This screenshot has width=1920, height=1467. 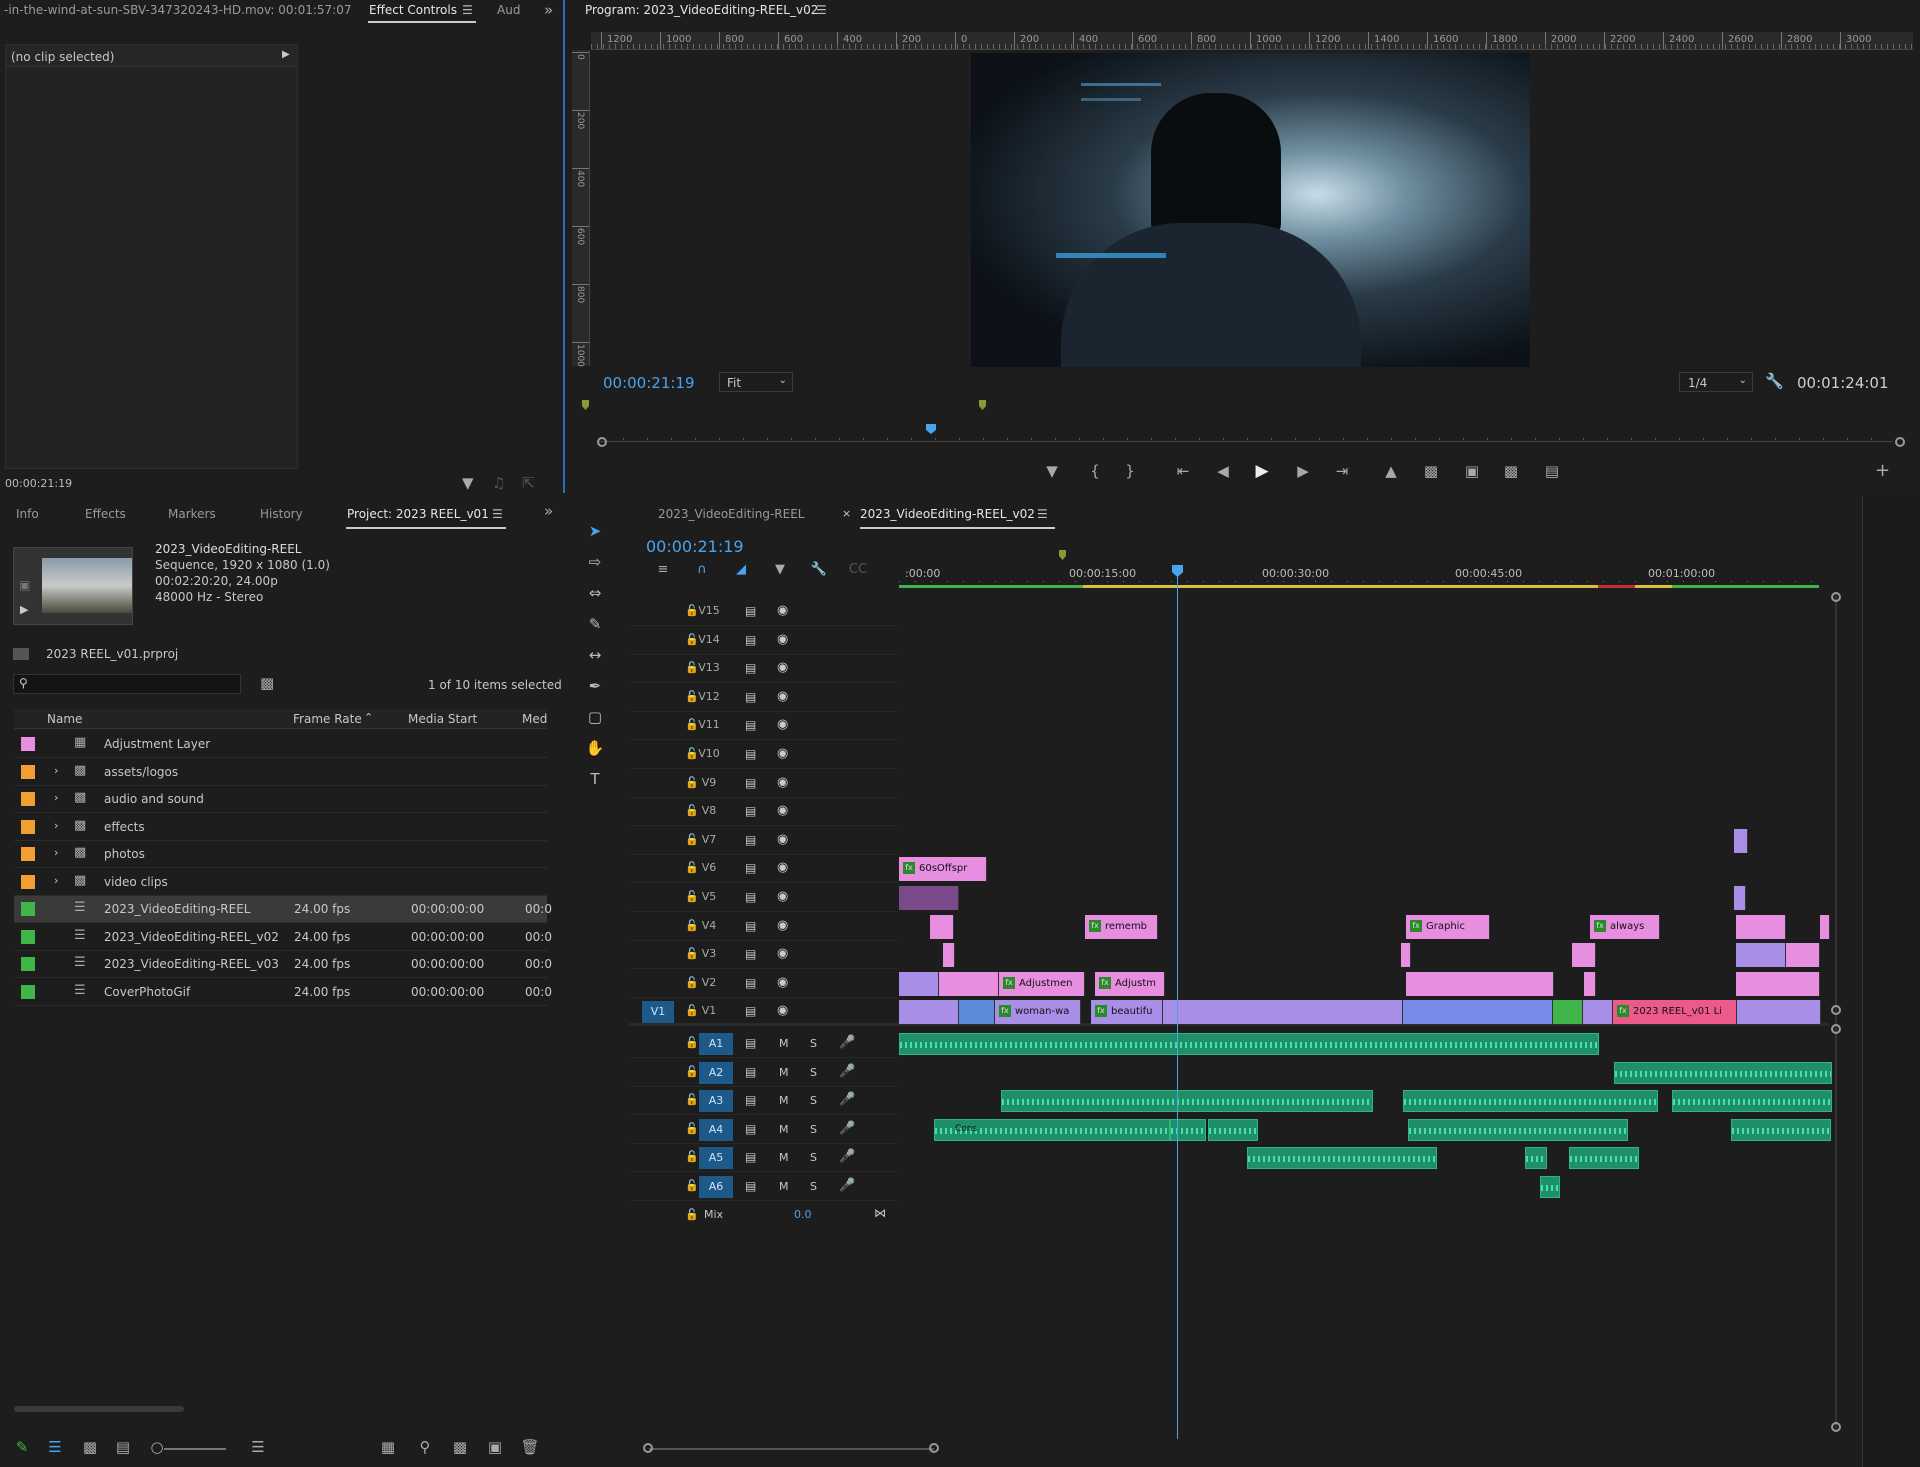 I want to click on track-label: V7, so click(x=709, y=839).